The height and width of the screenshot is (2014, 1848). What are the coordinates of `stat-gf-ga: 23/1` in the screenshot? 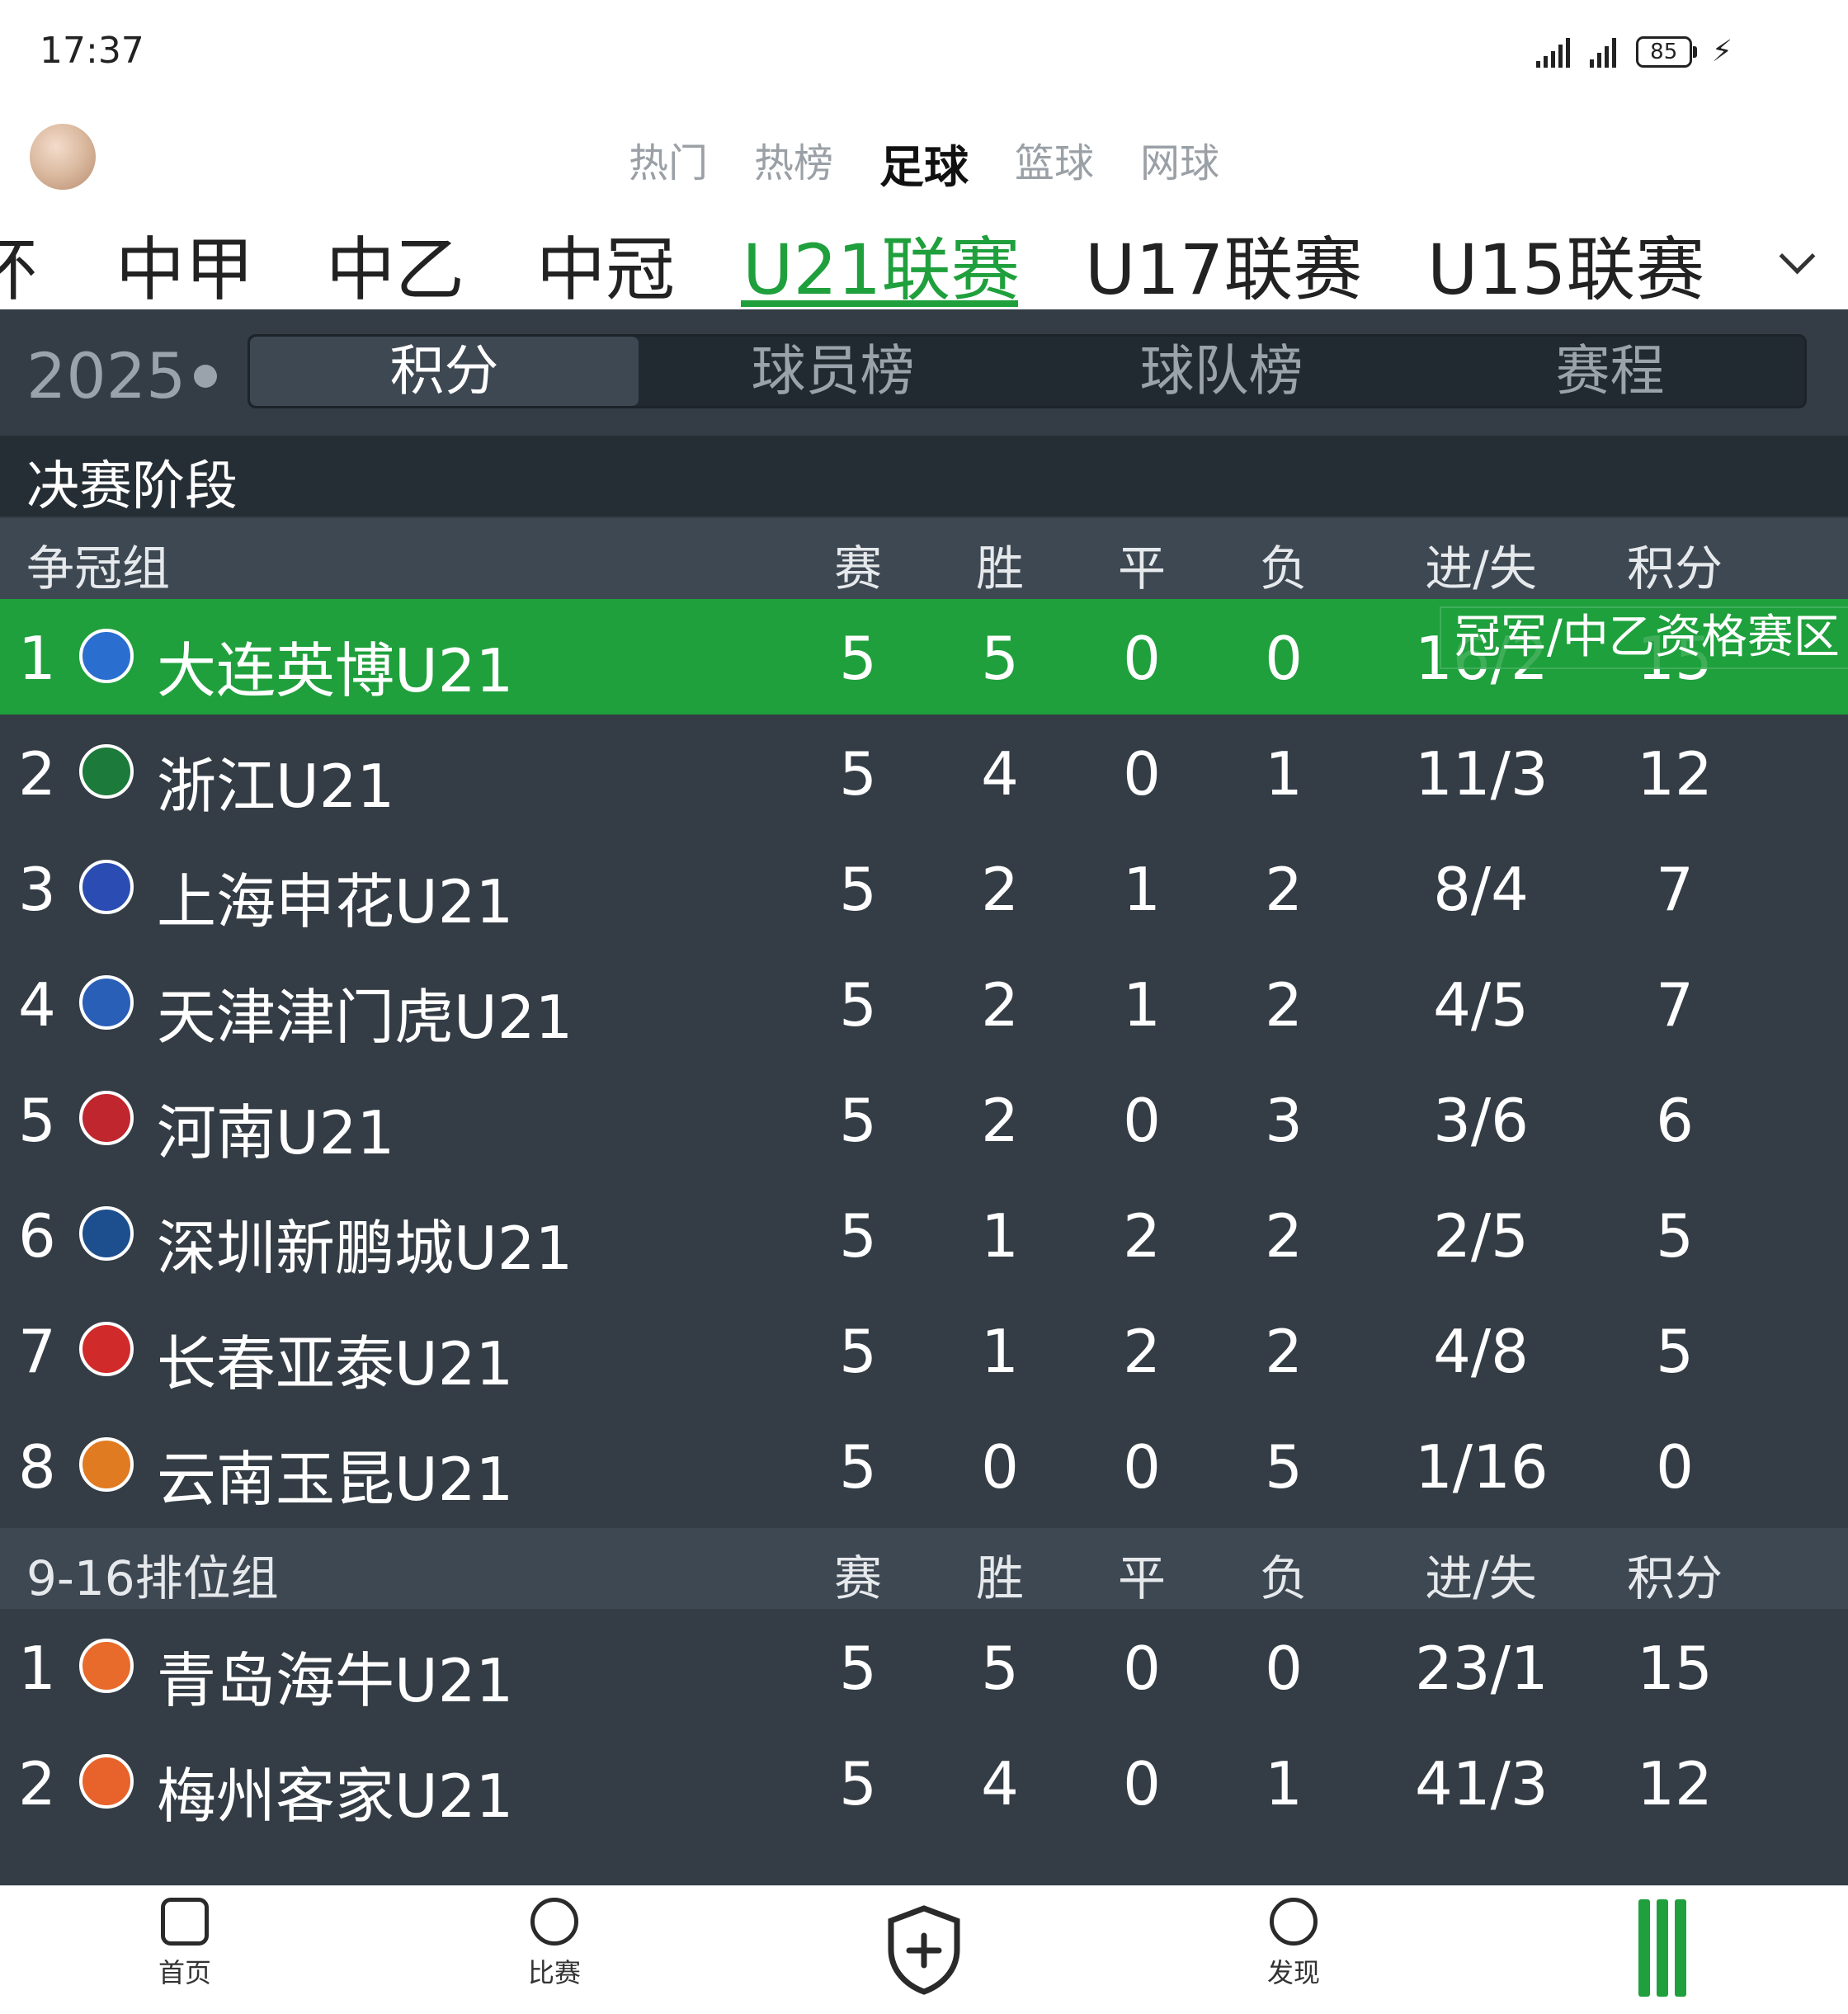 It's located at (1482, 1668).